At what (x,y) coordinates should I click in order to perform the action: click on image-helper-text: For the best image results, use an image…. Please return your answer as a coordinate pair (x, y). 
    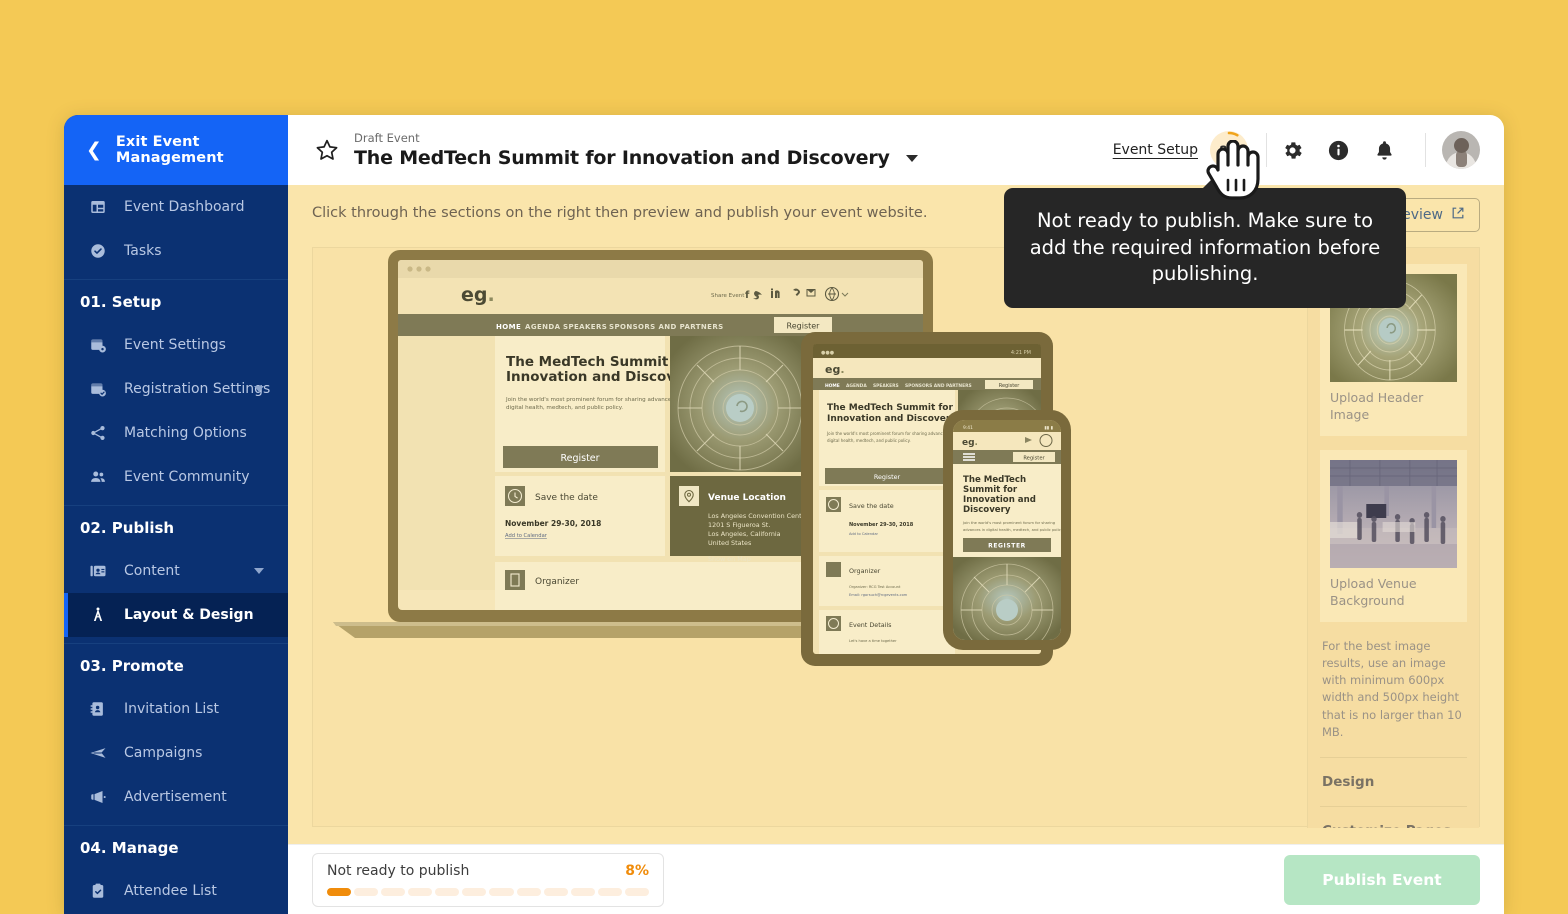
    Looking at the image, I should click on (1392, 688).